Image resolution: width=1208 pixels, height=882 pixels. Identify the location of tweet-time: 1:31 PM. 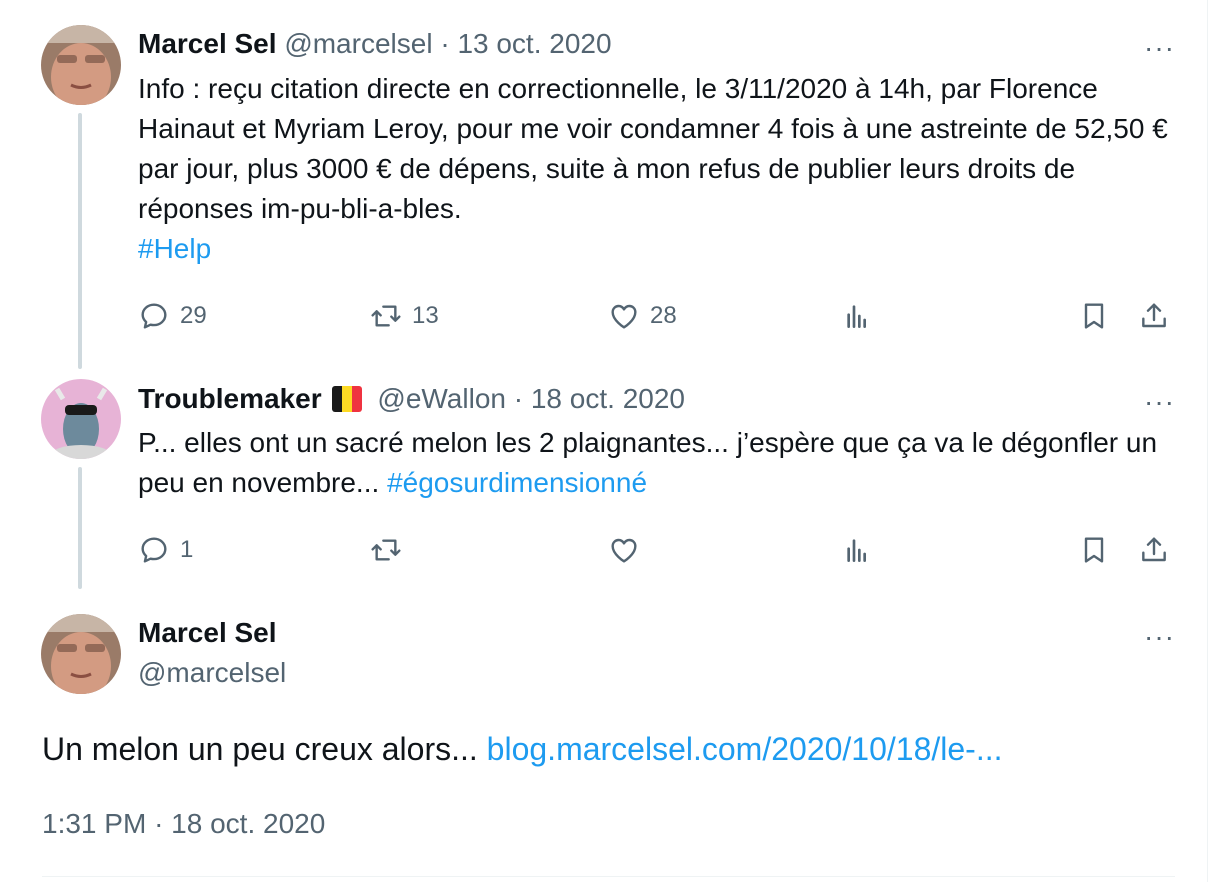
(94, 823).